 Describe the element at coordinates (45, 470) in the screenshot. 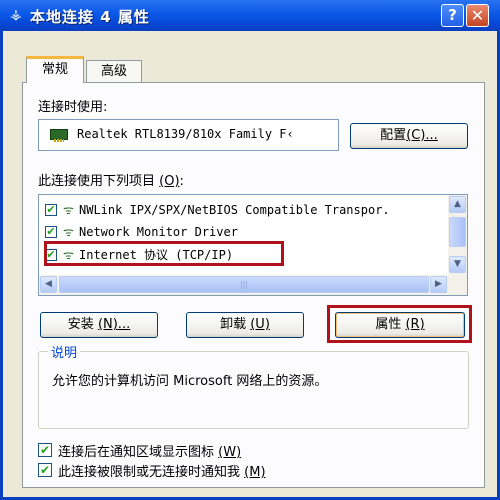

I see `notify-checkbox: ✔` at that location.